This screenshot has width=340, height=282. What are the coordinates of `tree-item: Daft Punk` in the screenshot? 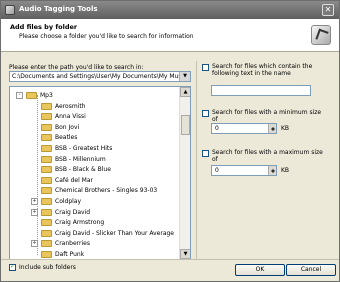 It's located at (95, 254).